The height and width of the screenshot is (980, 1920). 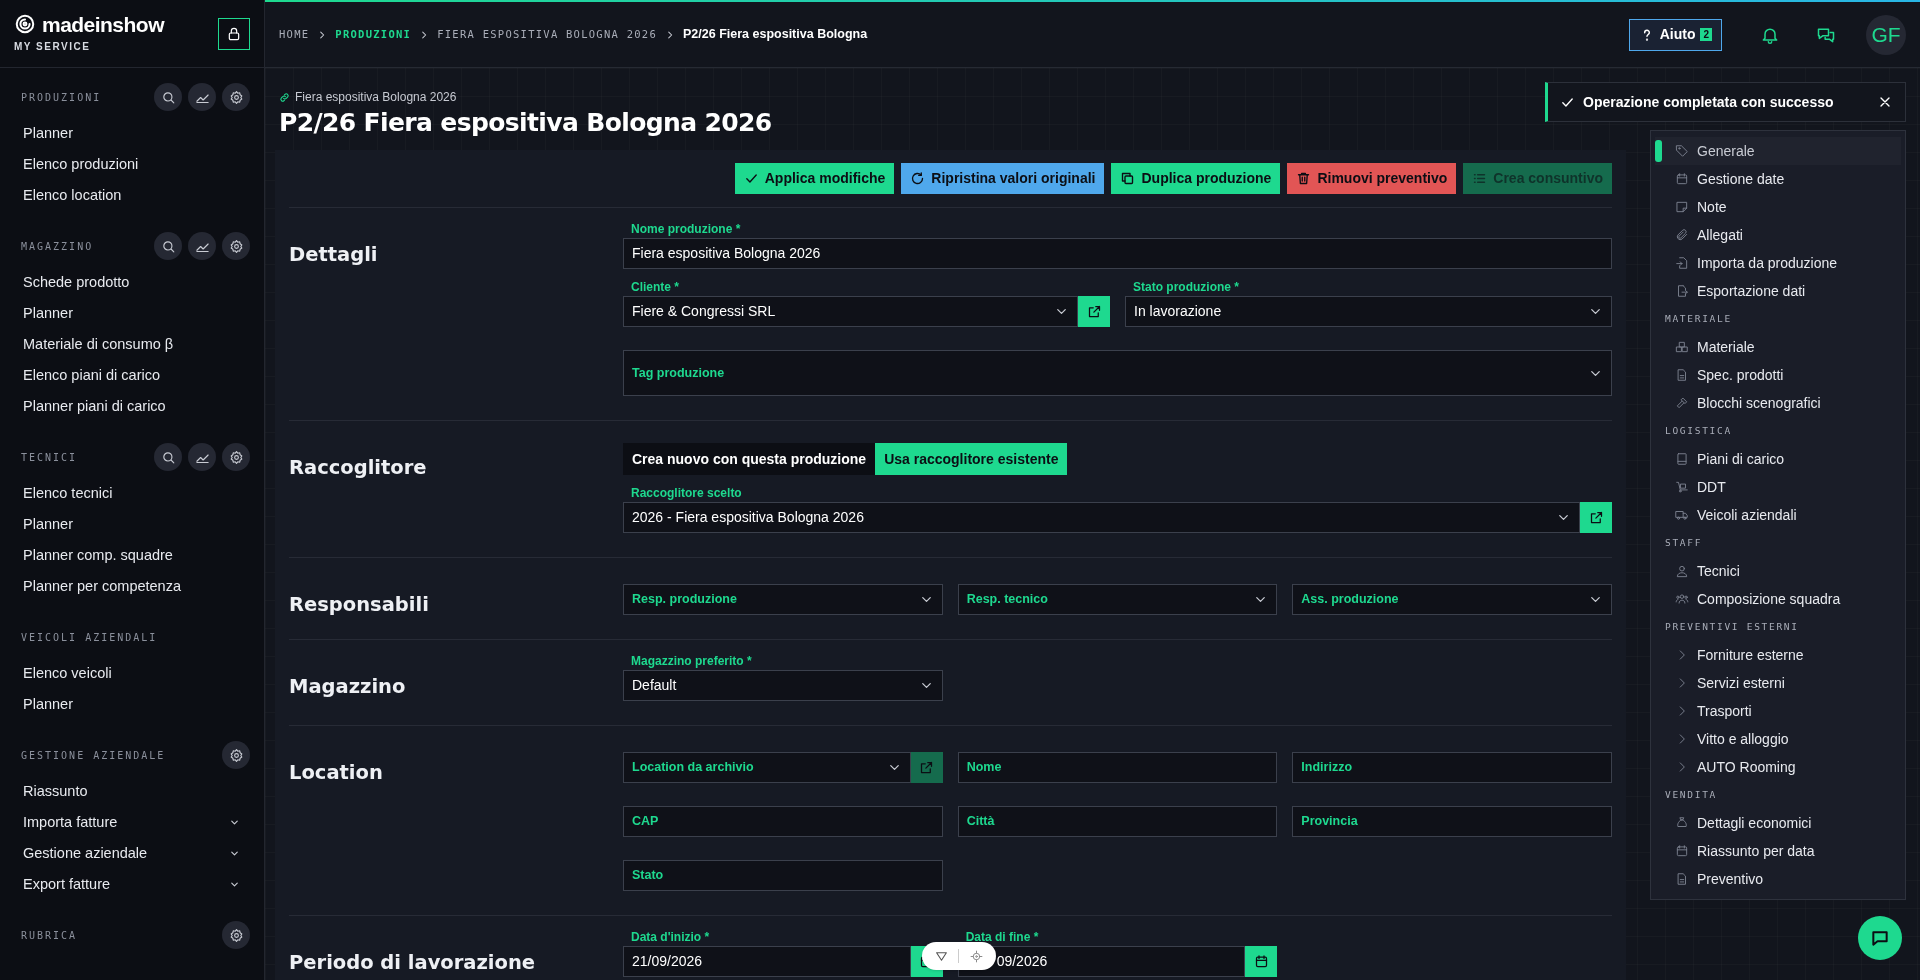 I want to click on input-field: Indirizzo, so click(x=1452, y=767).